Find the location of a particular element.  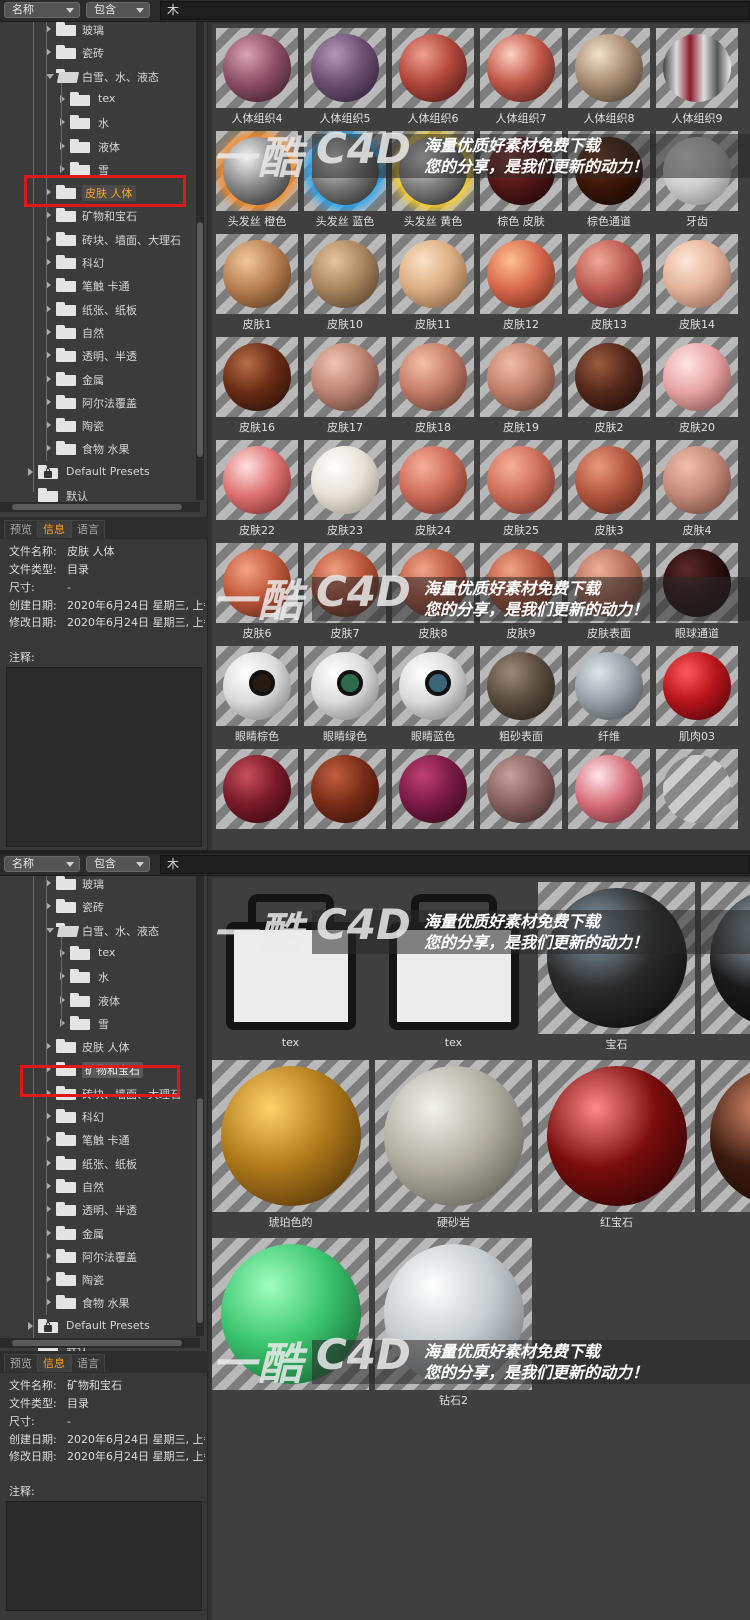

material-tile: 皮肤12 is located at coordinates (521, 283).